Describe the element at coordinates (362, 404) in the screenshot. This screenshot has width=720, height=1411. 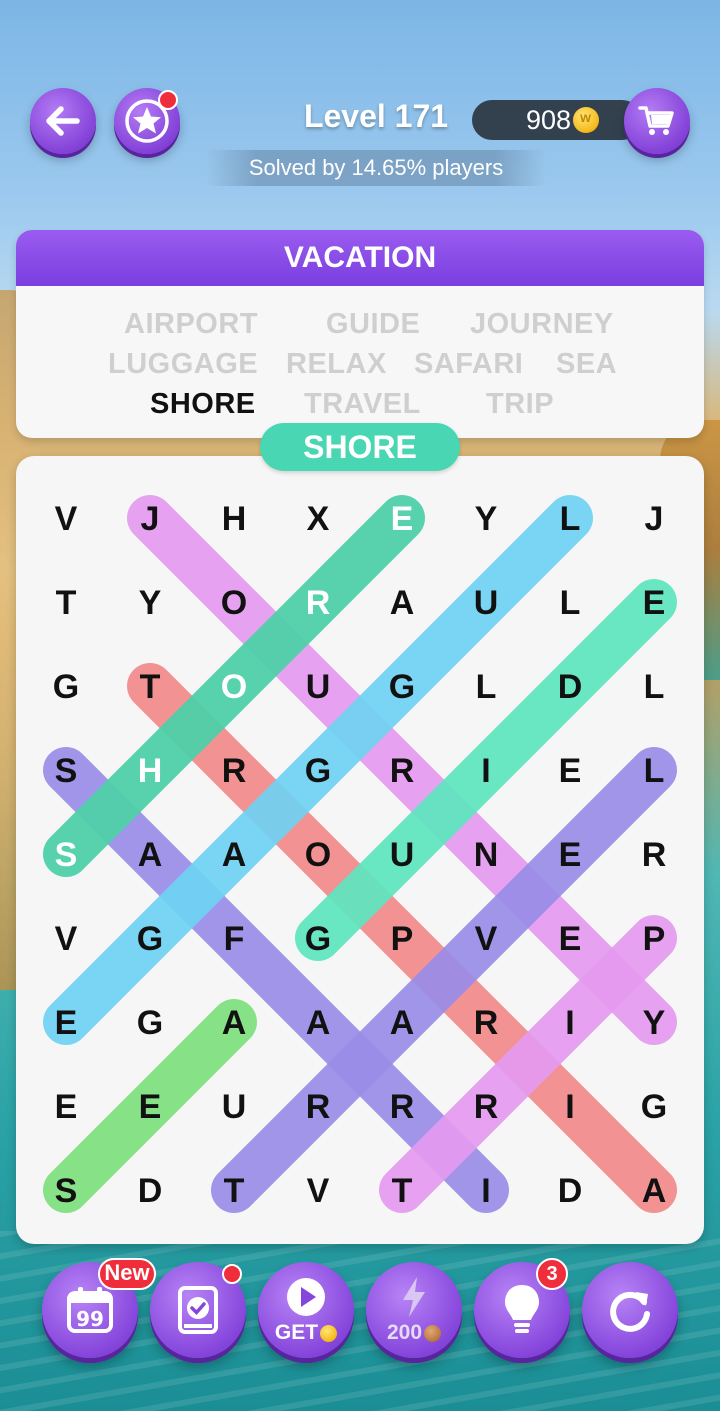
I see `word-travel: TRAVEL` at that location.